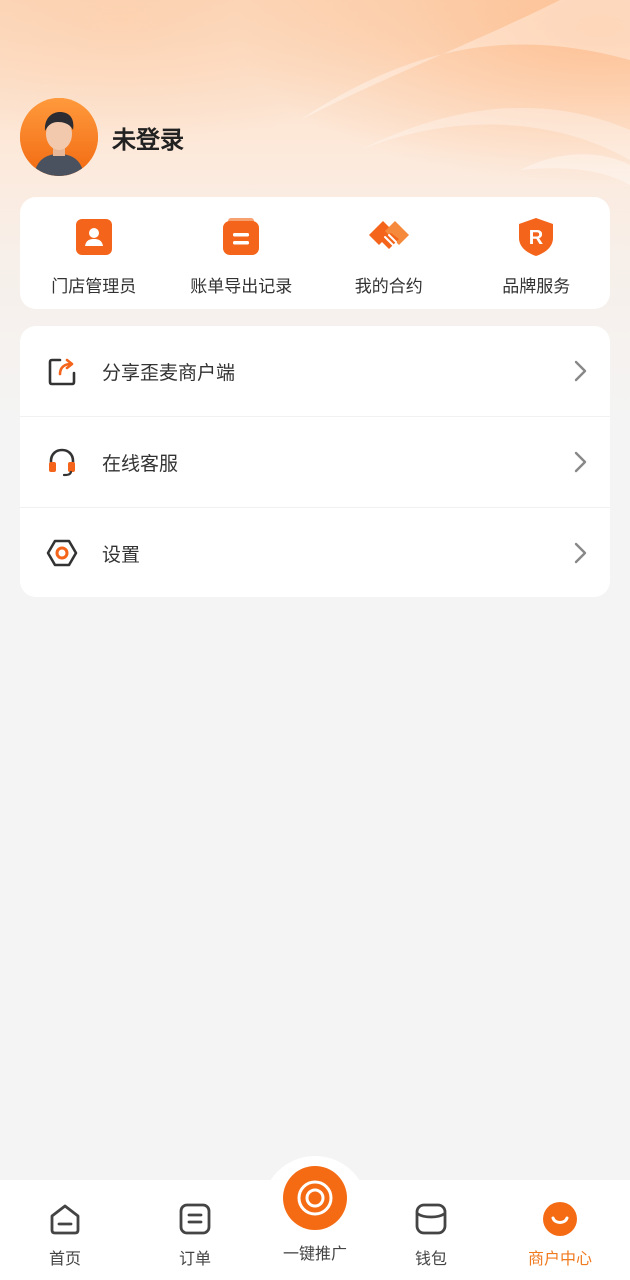 This screenshot has height=1280, width=630. Describe the element at coordinates (94, 287) in the screenshot. I see `quick-action-label: 门店管理员` at that location.